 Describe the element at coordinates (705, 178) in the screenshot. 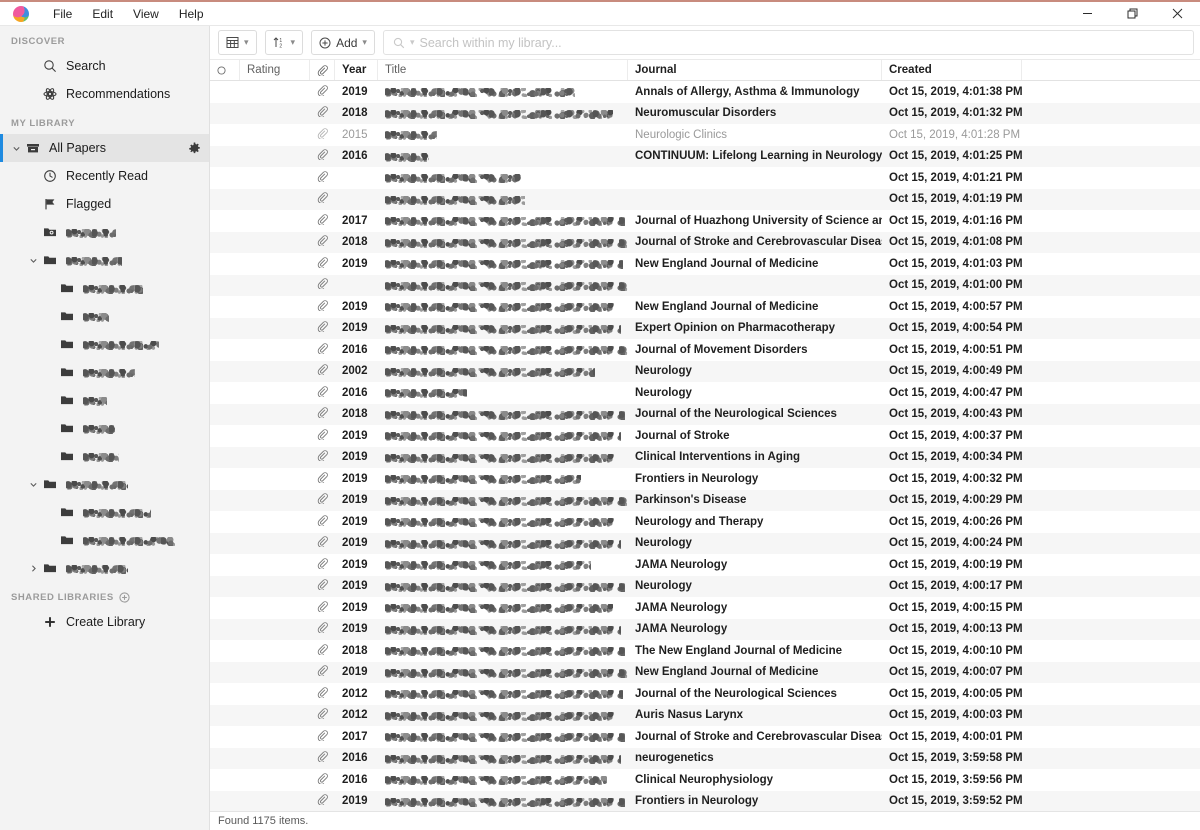

I see `table-row: Oct 15, 2019, 4:01:21 PM` at that location.